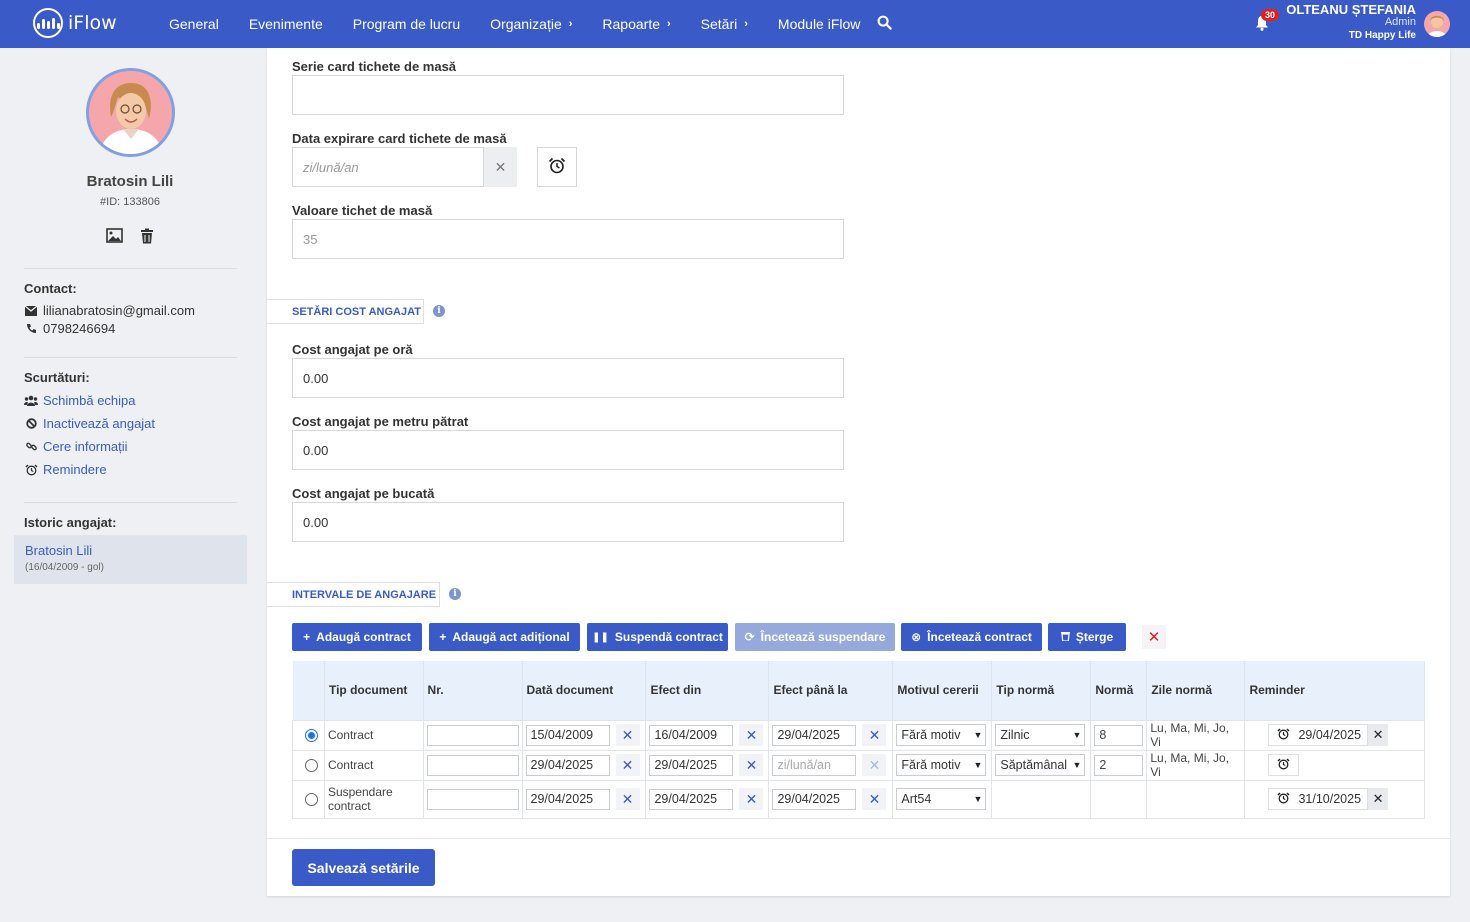  What do you see at coordinates (363, 867) in the screenshot?
I see `save-settings-button: Salvează setările` at bounding box center [363, 867].